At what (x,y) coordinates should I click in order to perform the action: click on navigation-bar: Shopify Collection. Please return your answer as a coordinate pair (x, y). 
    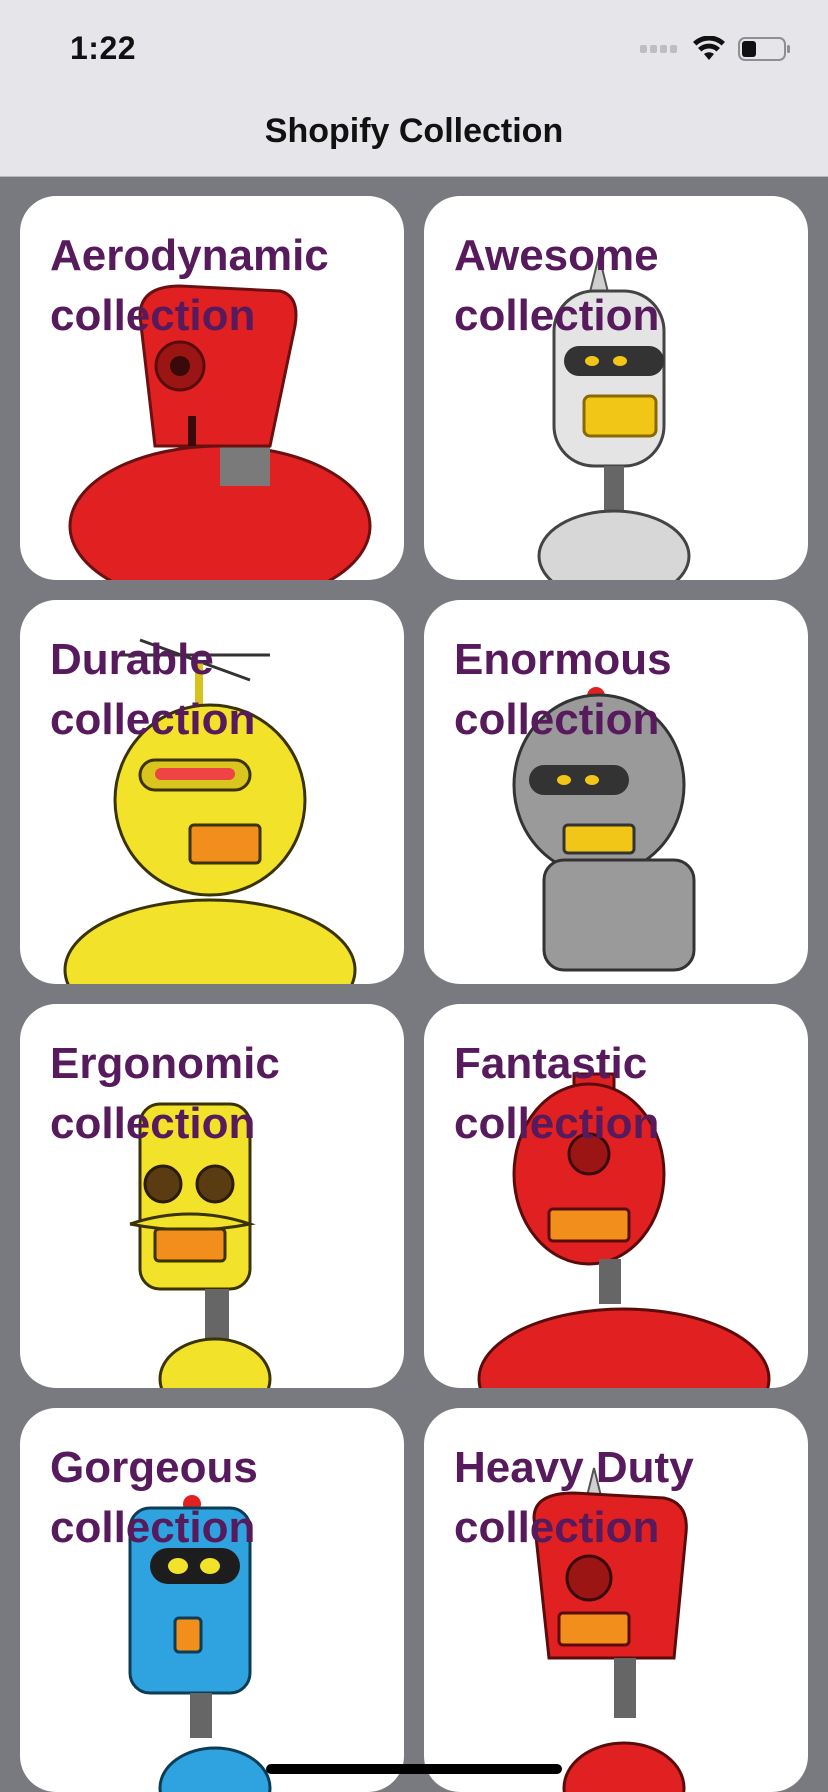
    Looking at the image, I should click on (414, 134).